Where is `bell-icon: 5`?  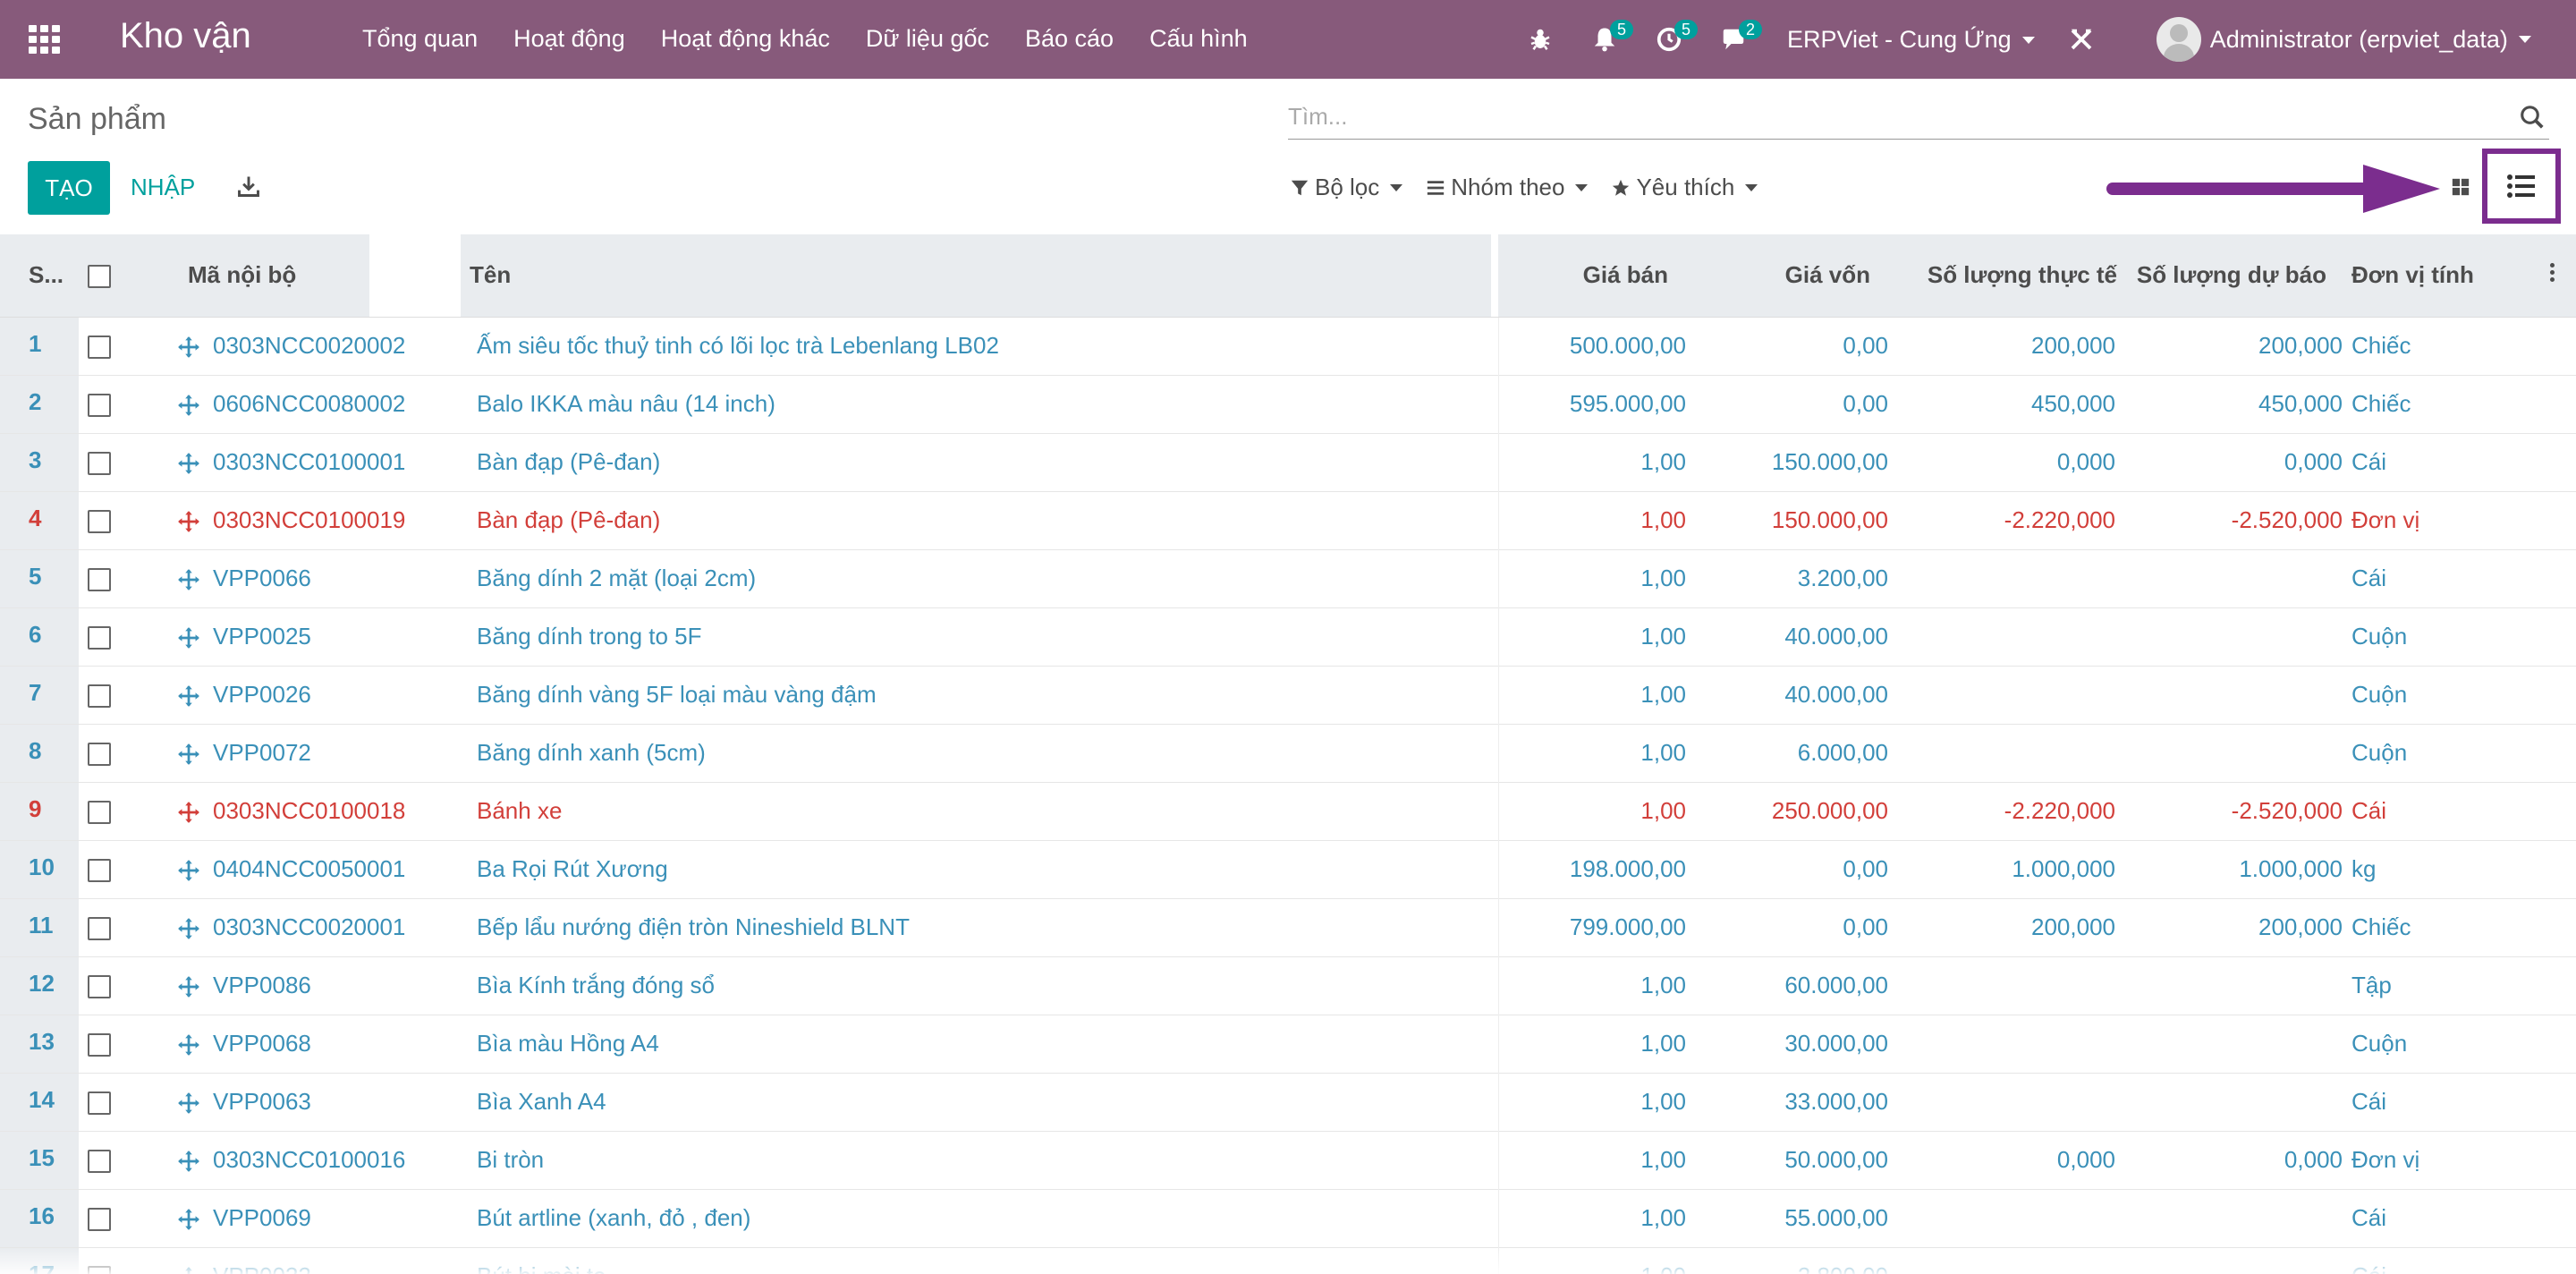 bell-icon: 5 is located at coordinates (1609, 39).